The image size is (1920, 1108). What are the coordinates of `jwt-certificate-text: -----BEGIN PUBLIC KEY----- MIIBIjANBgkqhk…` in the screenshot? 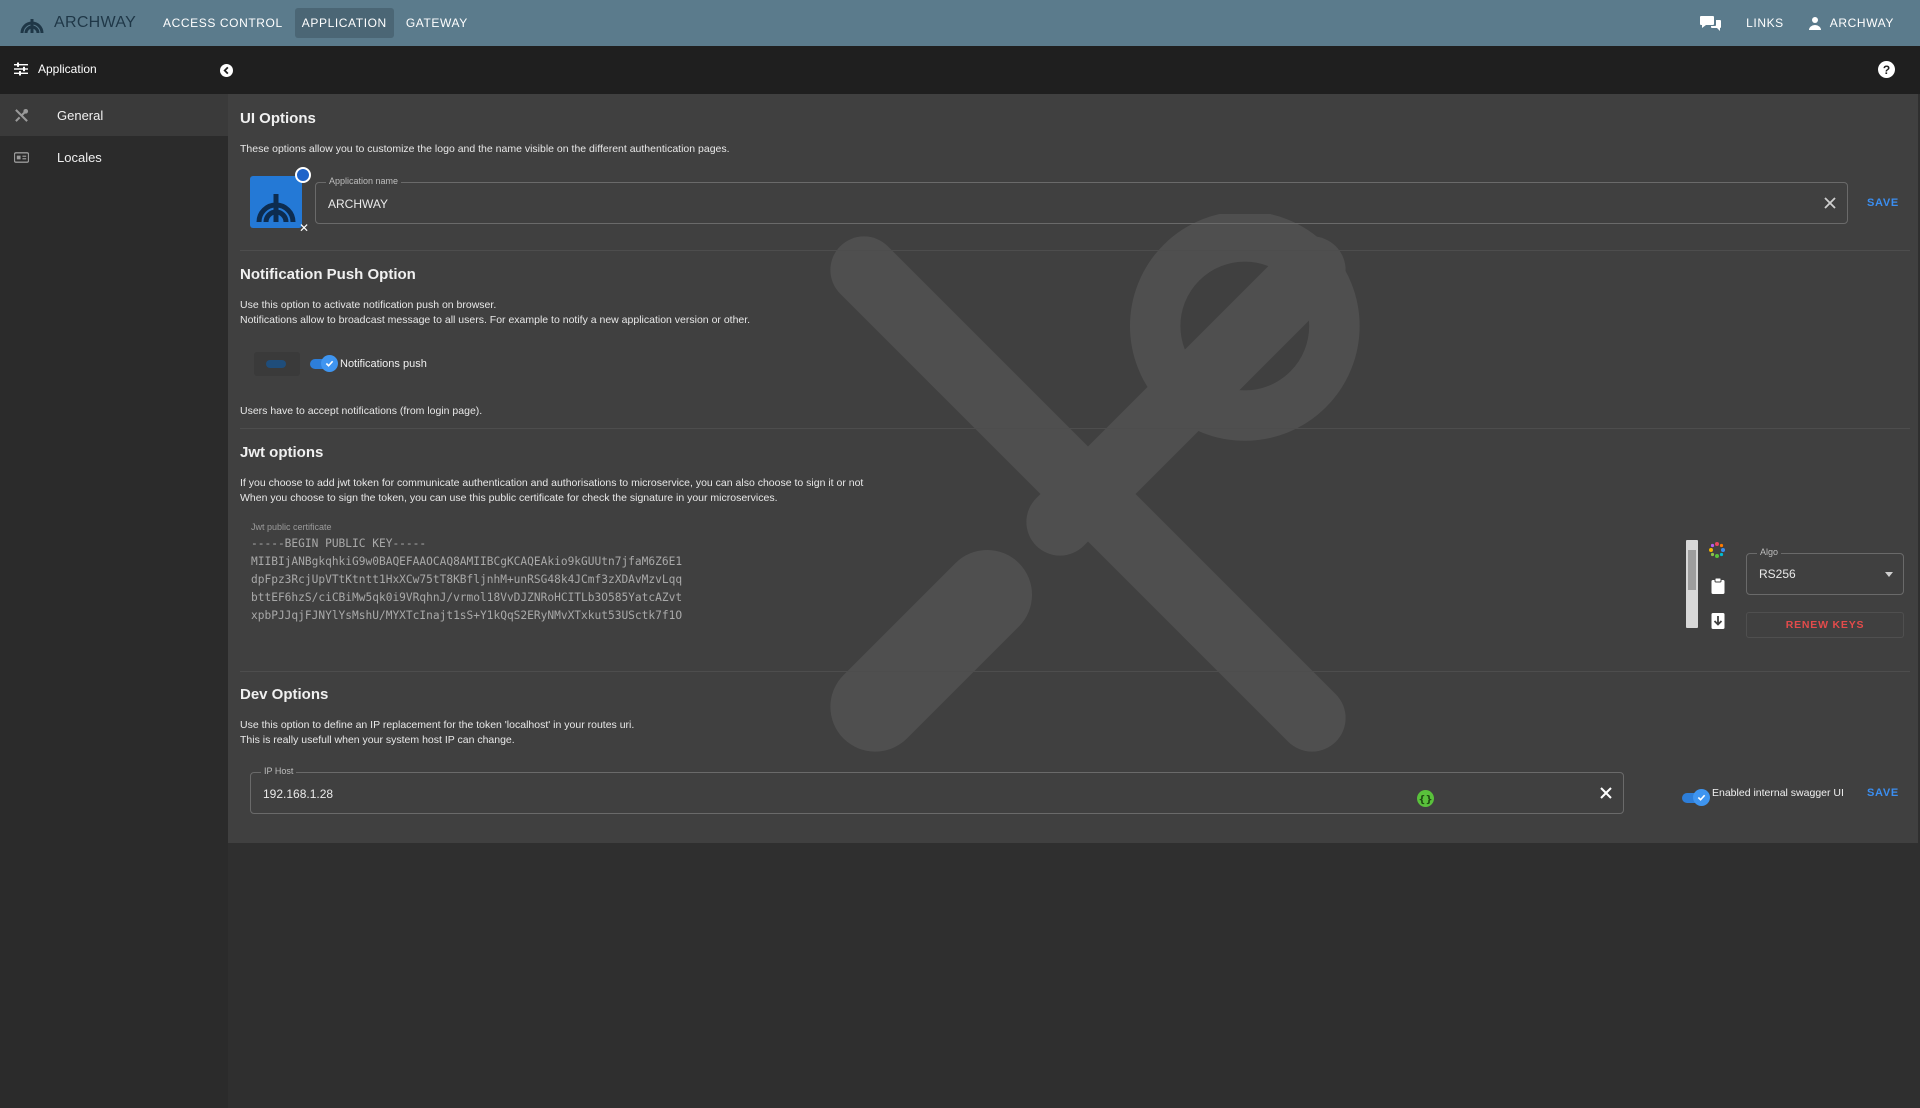 It's located at (466, 580).